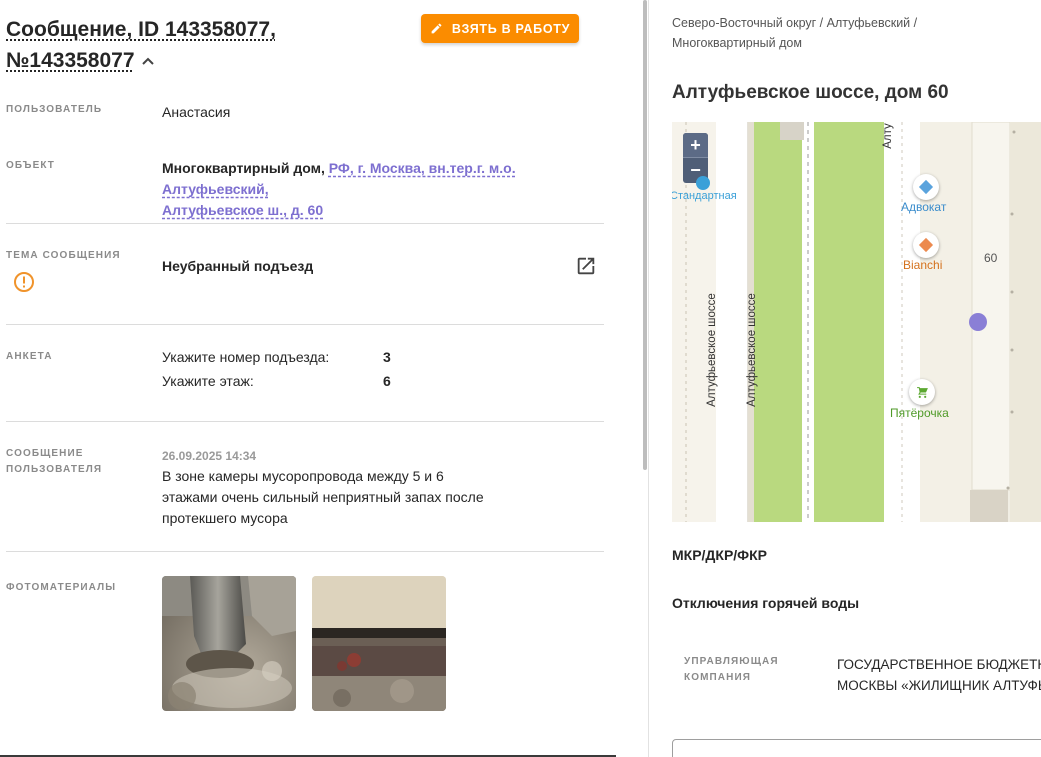 The width and height of the screenshot is (1041, 757). I want to click on building-address: Алтуфьевское шоссе, дом 60, so click(810, 92).